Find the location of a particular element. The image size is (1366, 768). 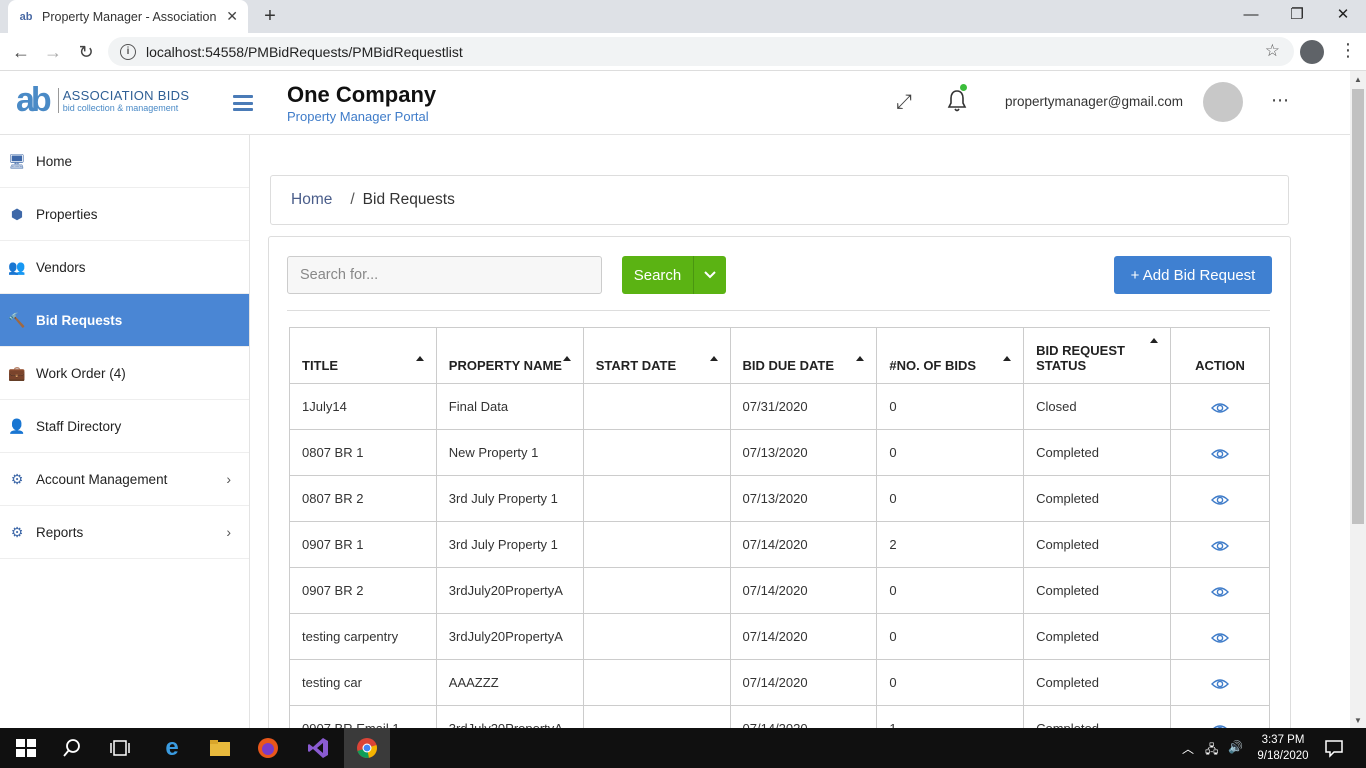

gavel-icon: 🔨 is located at coordinates (17, 319).